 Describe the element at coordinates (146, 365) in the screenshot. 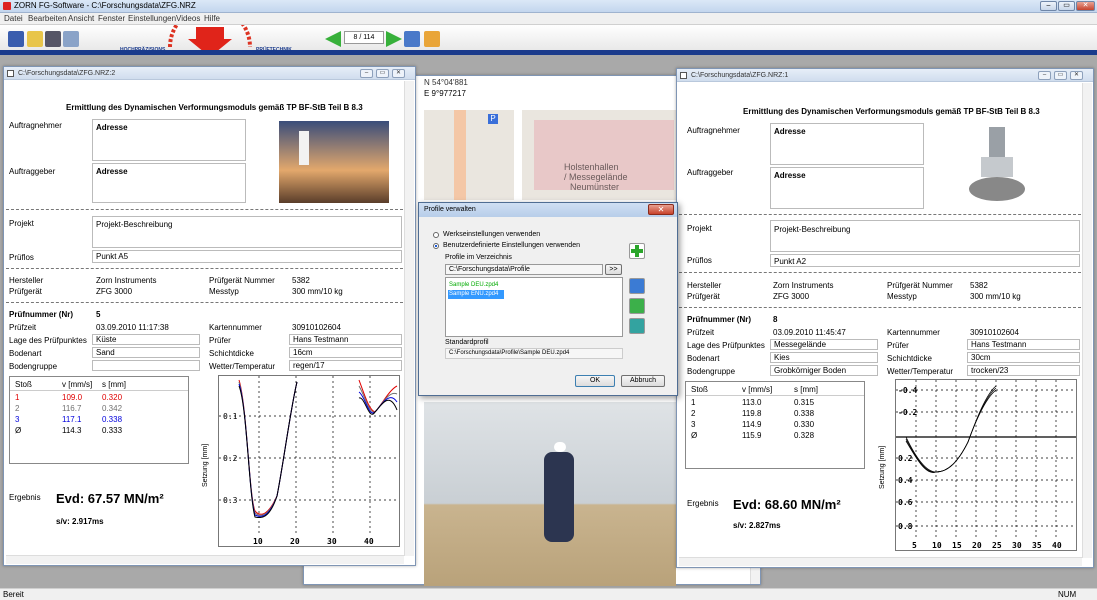

I see `bodengruppe-field` at that location.